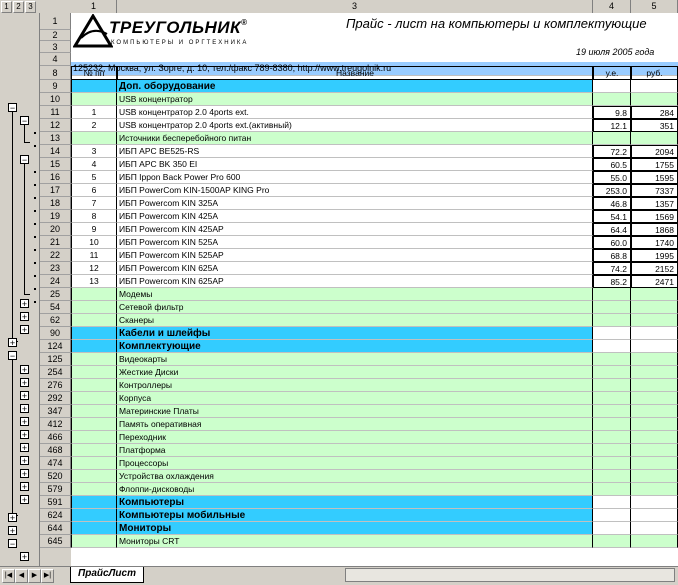 This screenshot has height=585, width=678. Describe the element at coordinates (55, 450) in the screenshot. I see `row-header: 468` at that location.